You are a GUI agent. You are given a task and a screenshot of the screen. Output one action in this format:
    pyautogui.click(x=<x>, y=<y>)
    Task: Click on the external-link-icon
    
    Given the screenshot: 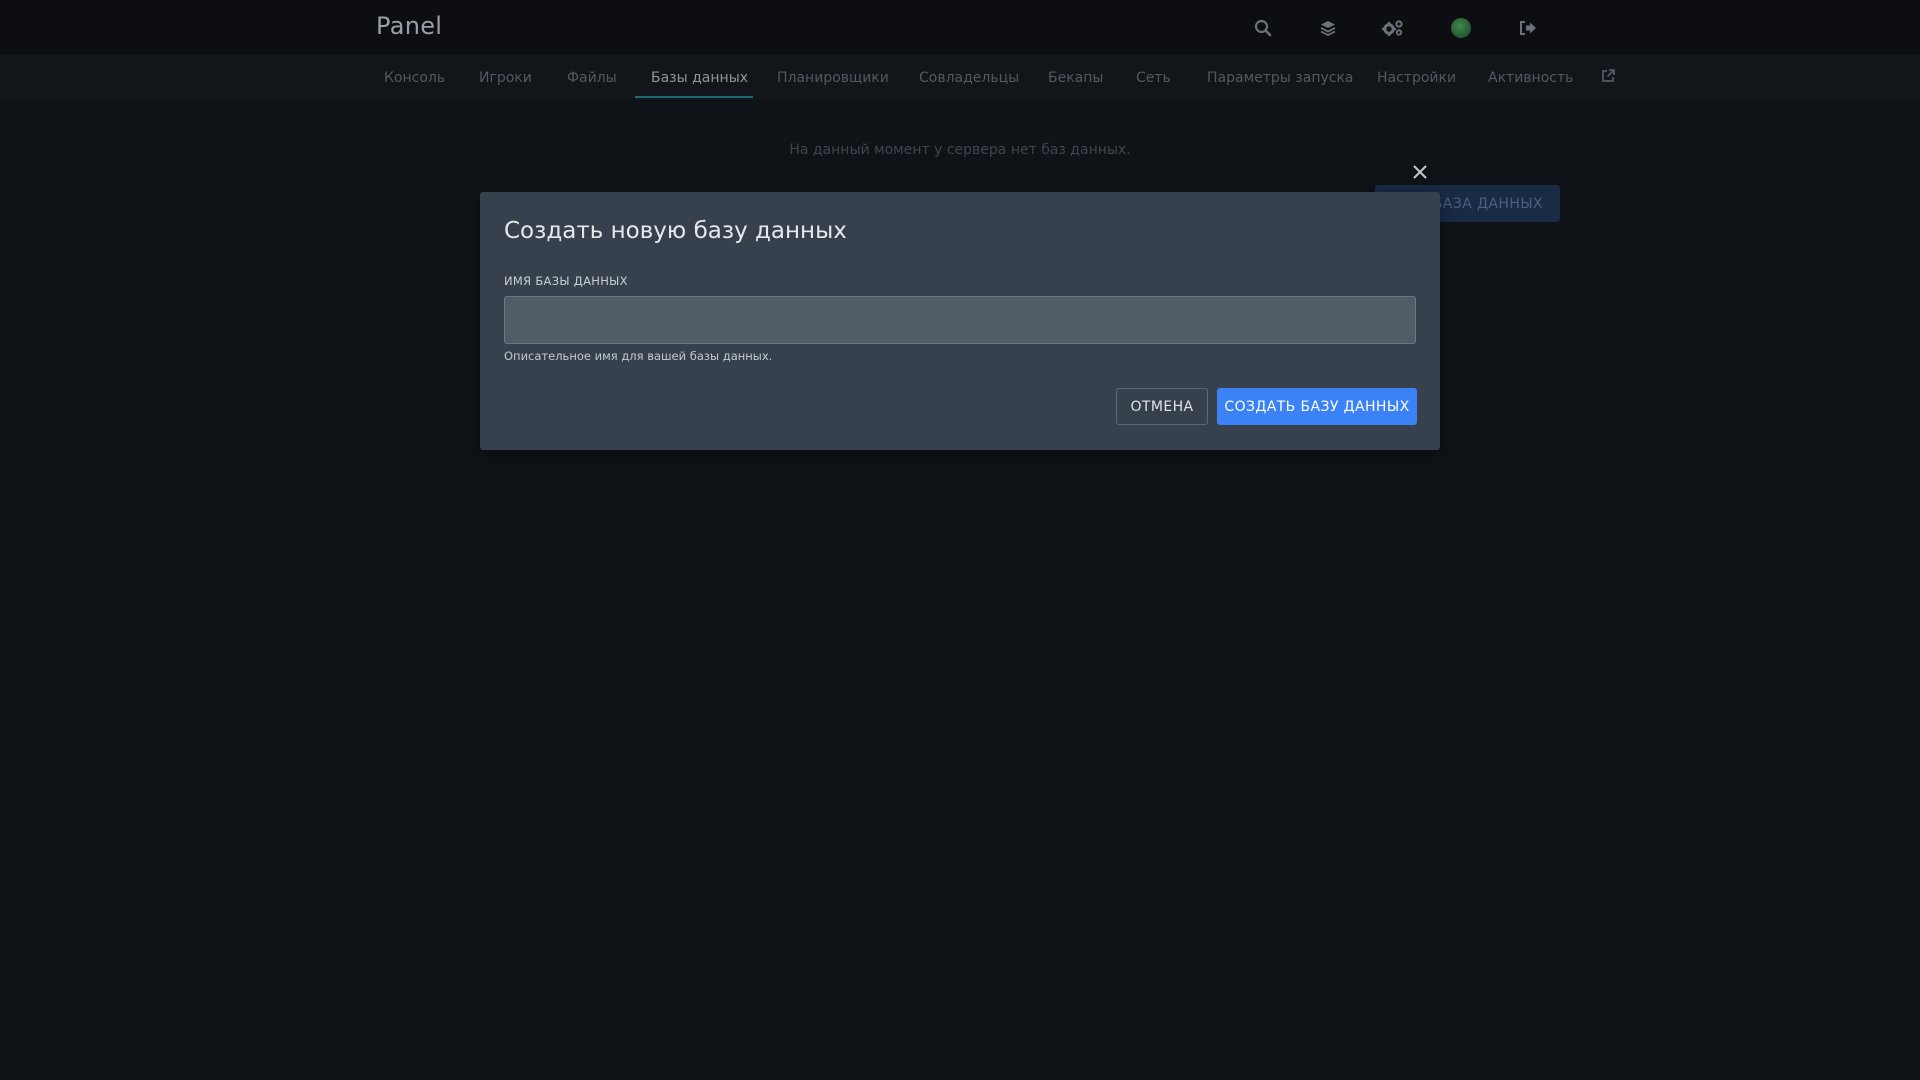 What is the action you would take?
    pyautogui.click(x=1609, y=77)
    